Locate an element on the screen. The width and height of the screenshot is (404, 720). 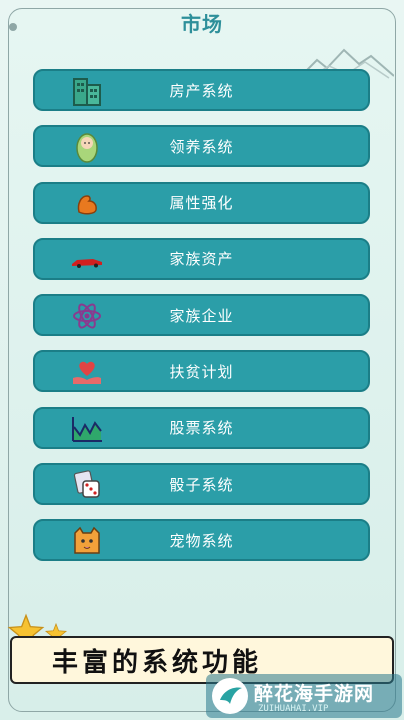
car-icon is located at coordinates (87, 263).